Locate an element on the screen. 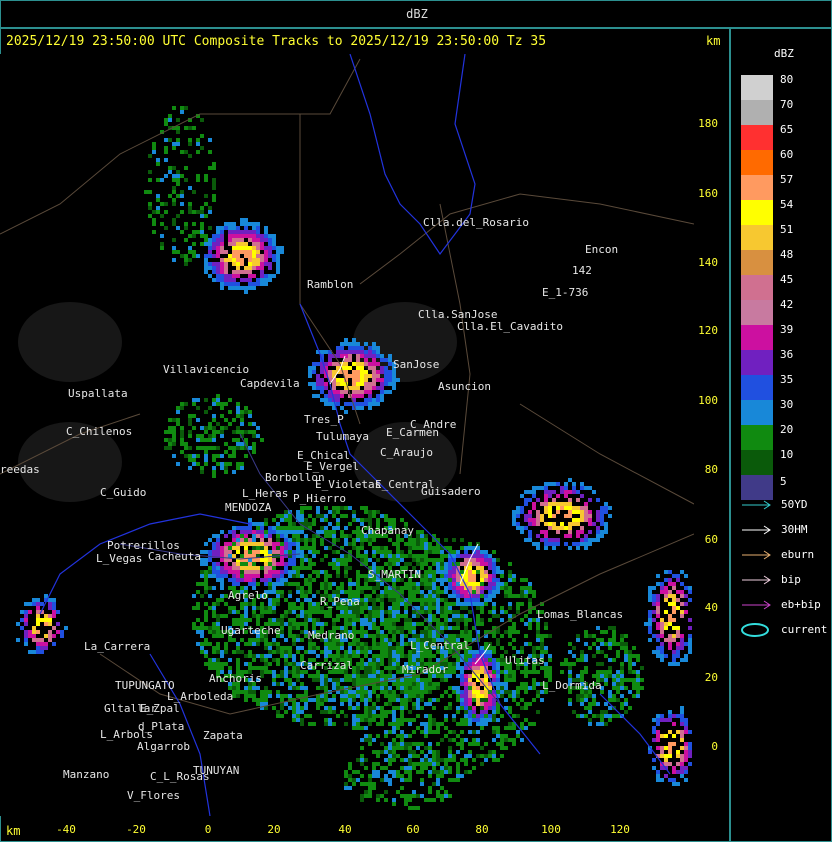  place-label: Cacheuta is located at coordinates (174, 556).